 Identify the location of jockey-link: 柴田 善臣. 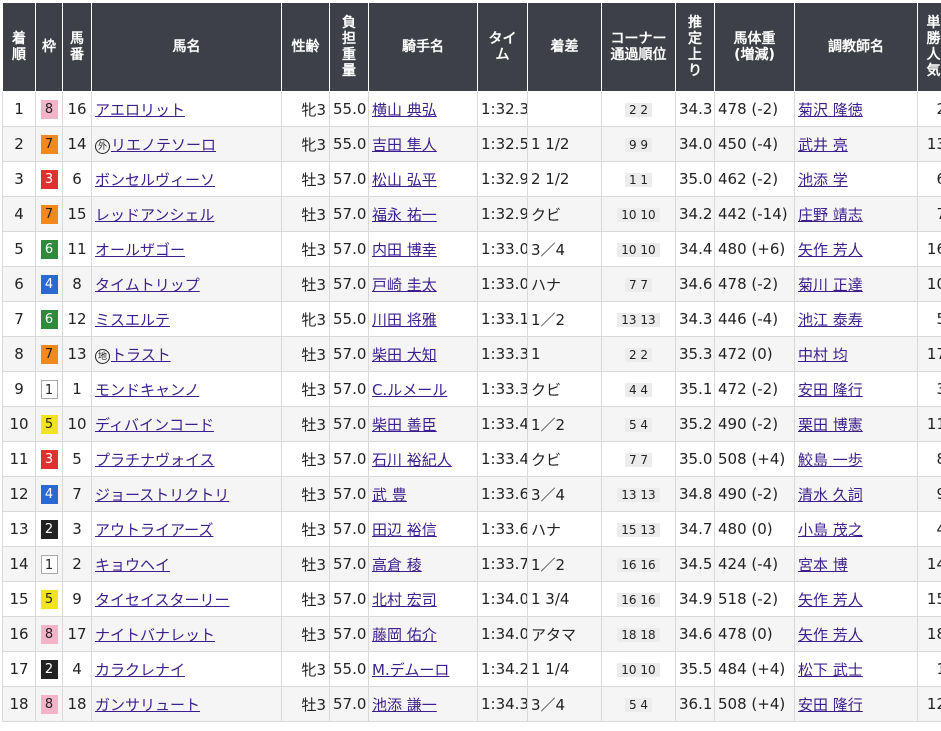
(404, 425).